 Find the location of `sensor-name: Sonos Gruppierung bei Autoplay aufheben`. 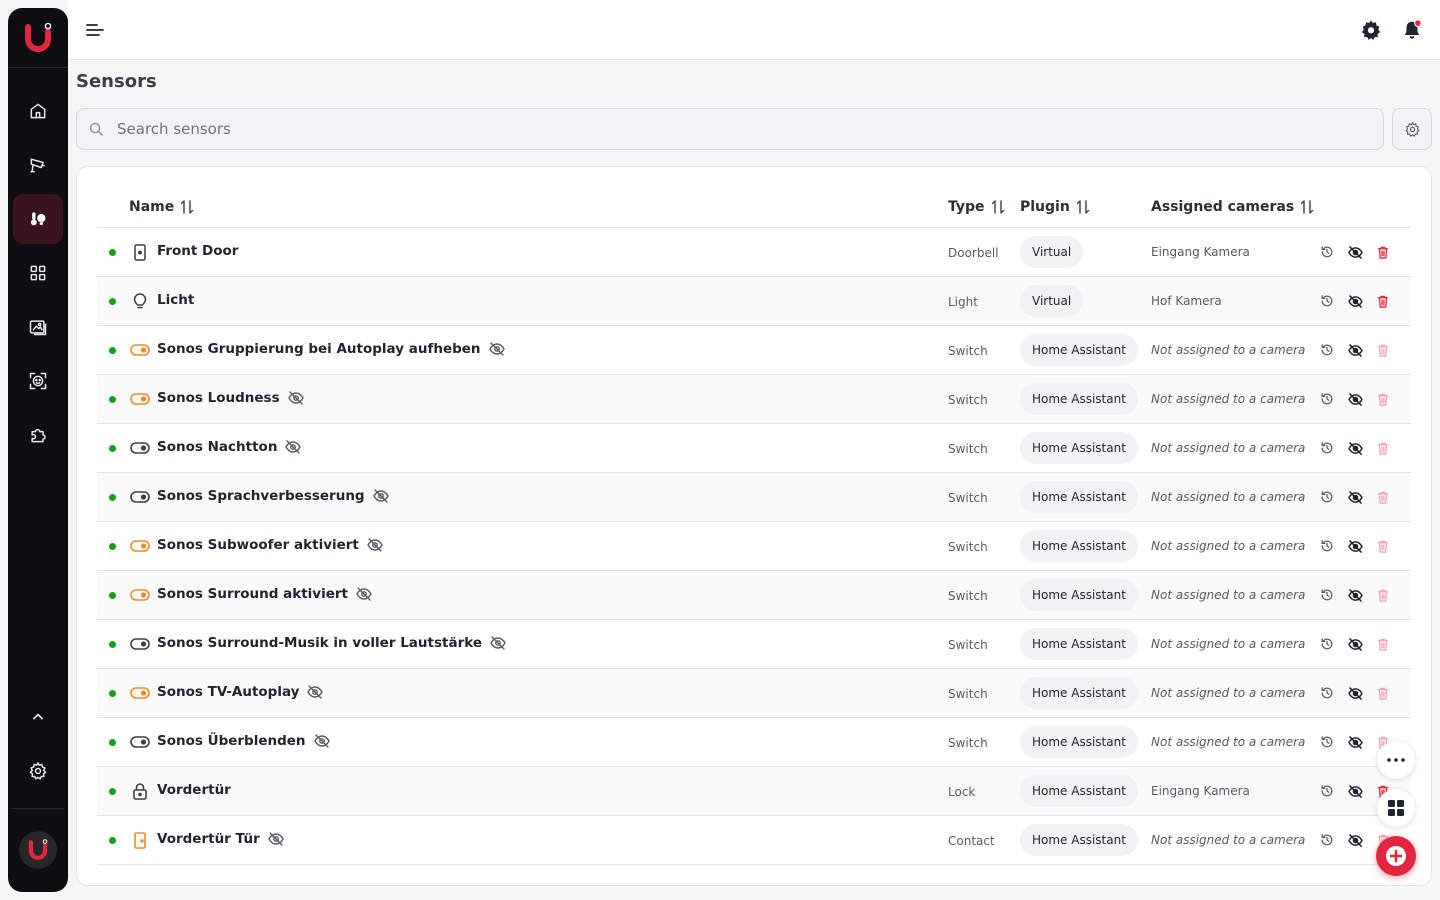

sensor-name: Sonos Gruppierung bei Autoplay aufheben is located at coordinates (331, 349).